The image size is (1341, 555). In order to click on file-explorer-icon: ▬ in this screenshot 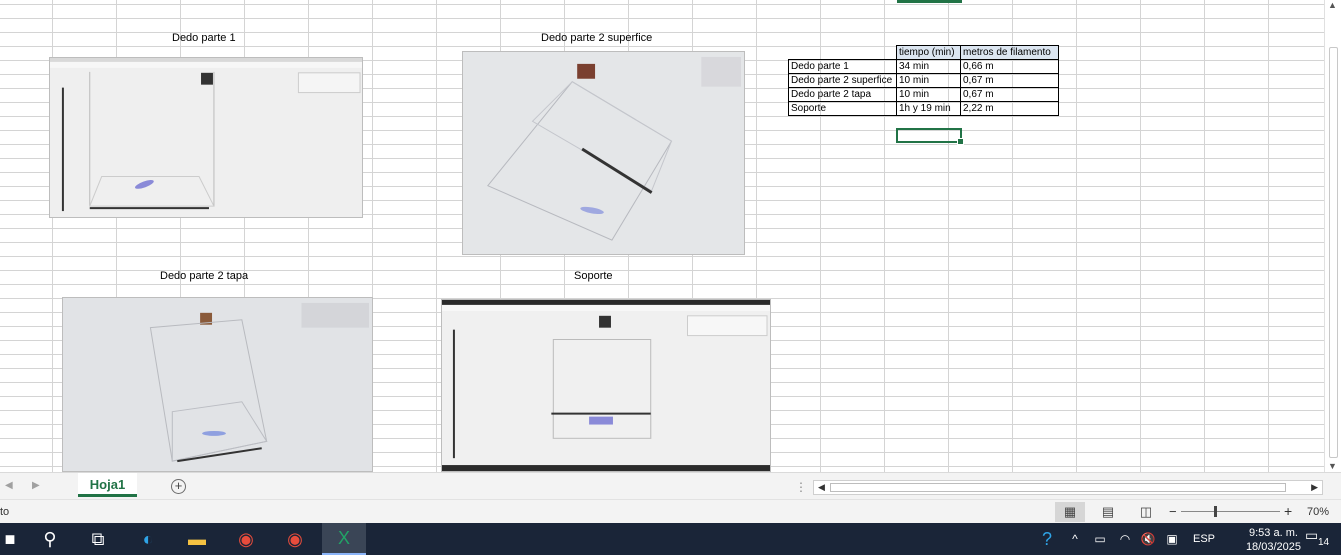, I will do `click(197, 539)`.